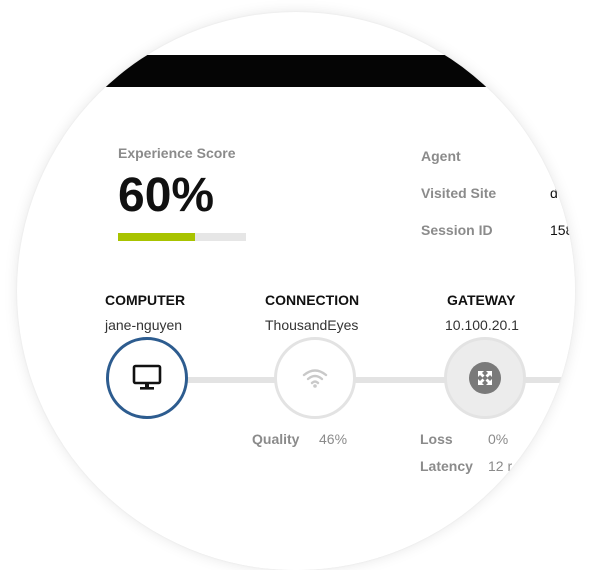 This screenshot has width=593, height=570. I want to click on computer-title: COMPUTER, so click(145, 300).